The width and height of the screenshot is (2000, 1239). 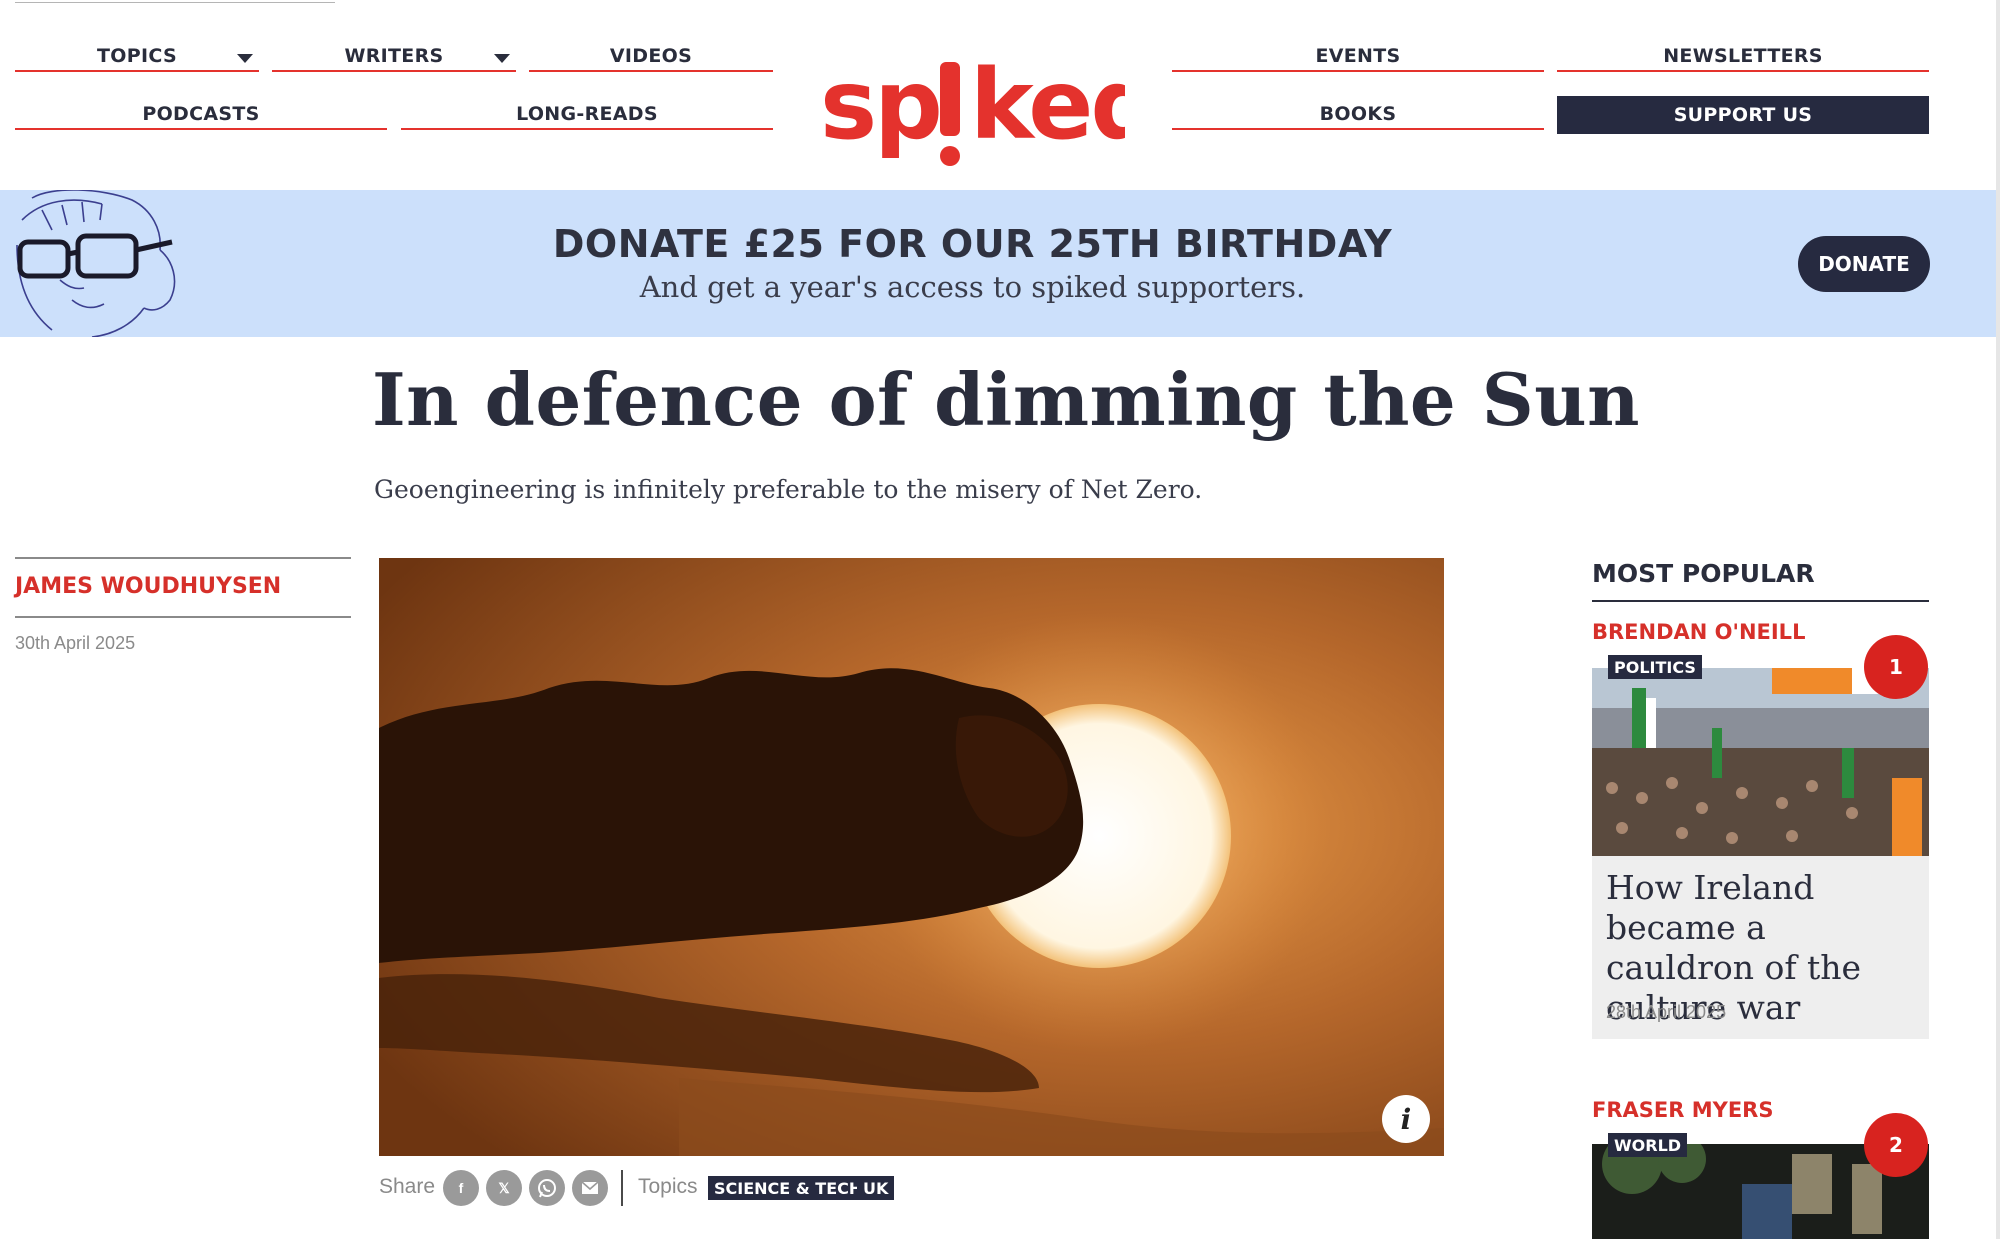 What do you see at coordinates (972, 244) in the screenshot?
I see `banner-title: DONATE £25 FOR OUR 25TH BIRTHDAY` at bounding box center [972, 244].